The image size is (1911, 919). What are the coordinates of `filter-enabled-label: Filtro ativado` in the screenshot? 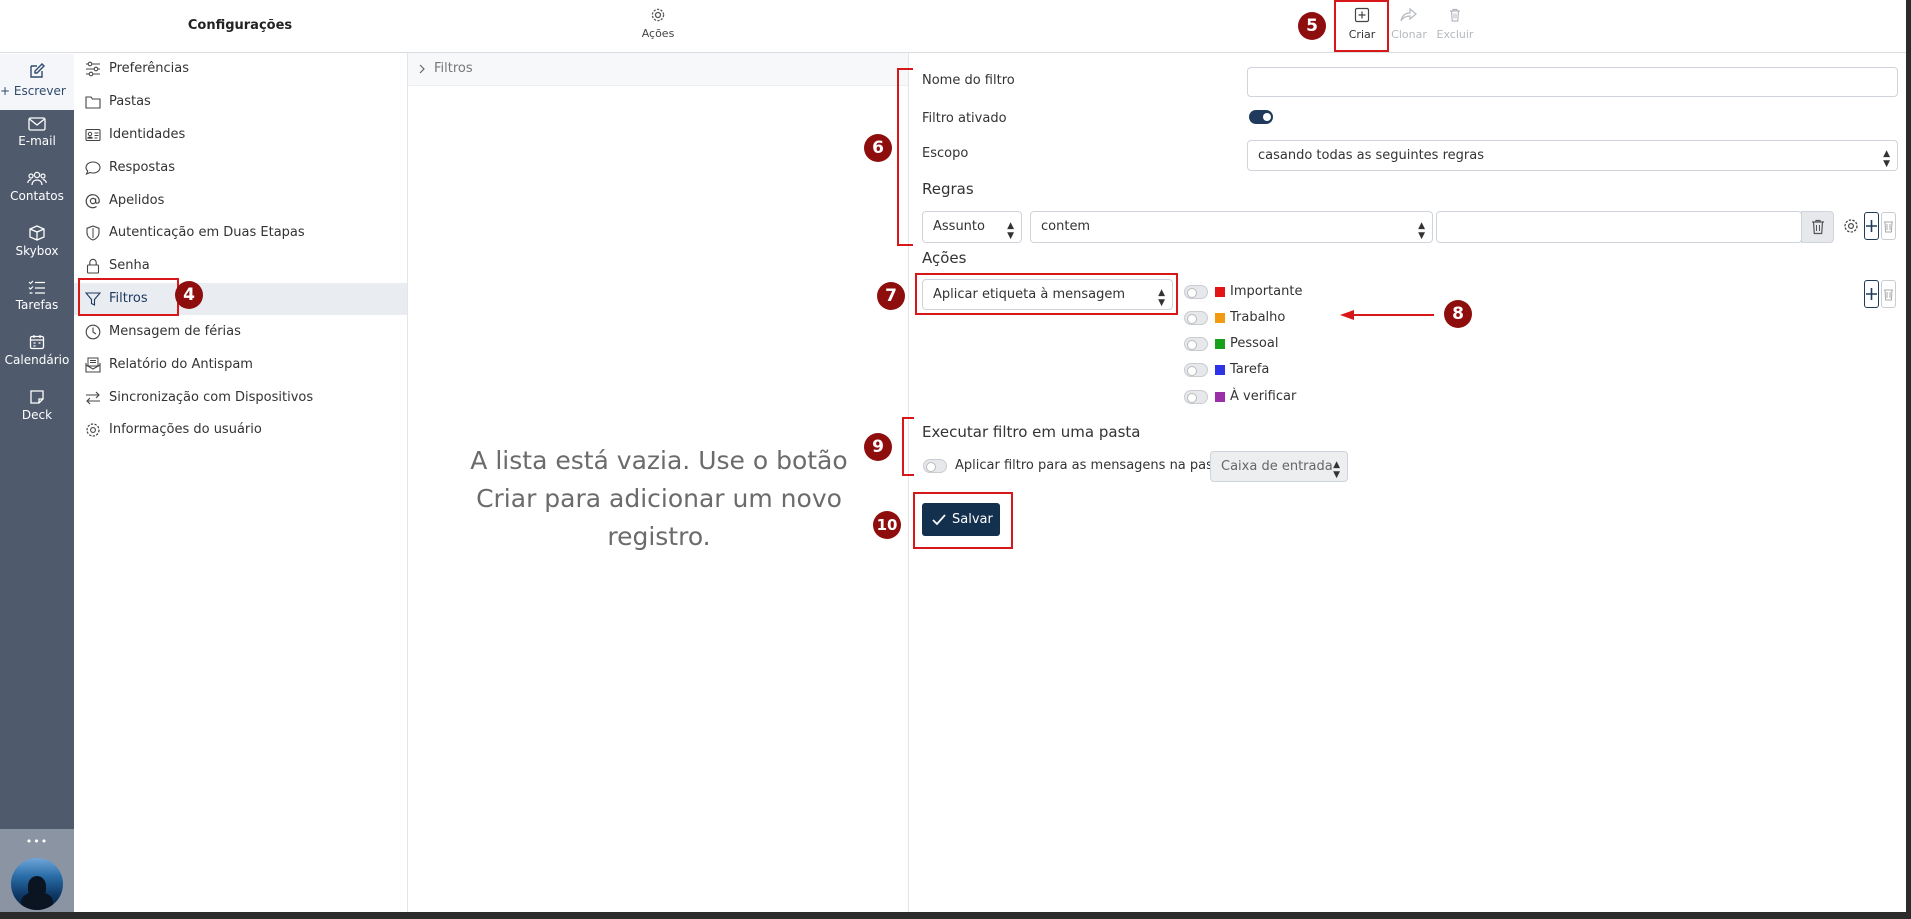 It's located at (964, 118).